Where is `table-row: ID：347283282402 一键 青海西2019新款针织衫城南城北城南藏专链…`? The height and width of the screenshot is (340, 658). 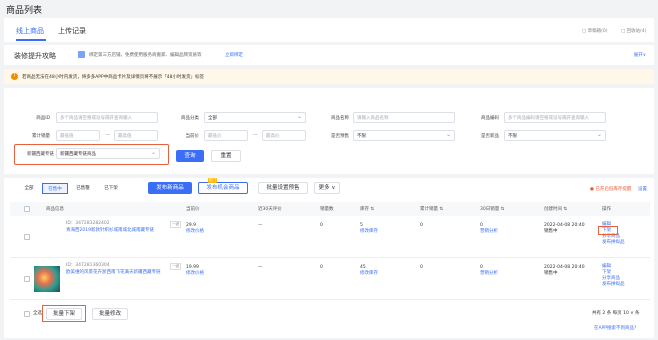 table-row: ID：347283282402 一键 青海西2019新款针织衫城南城北城南藏专链… is located at coordinates (330, 238).